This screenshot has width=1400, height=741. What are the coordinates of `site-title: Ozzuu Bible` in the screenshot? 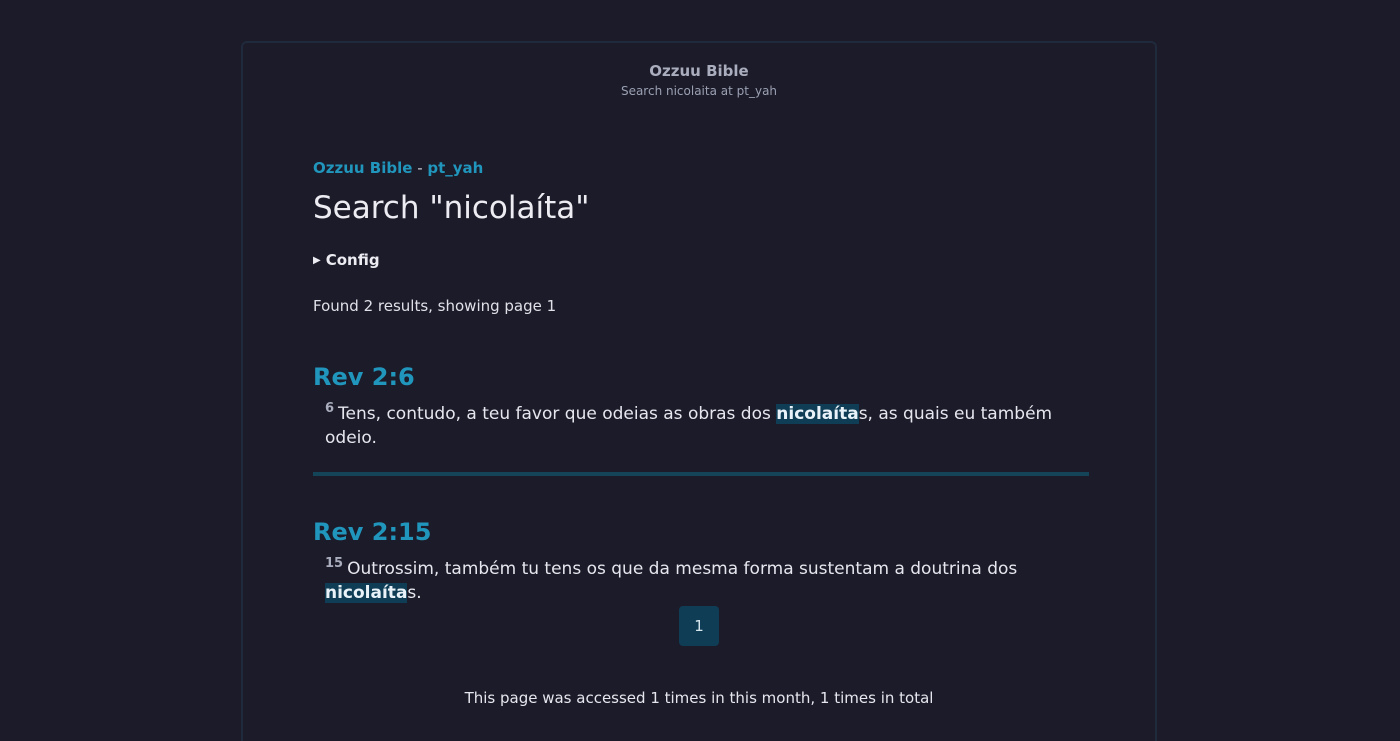 It's located at (699, 71).